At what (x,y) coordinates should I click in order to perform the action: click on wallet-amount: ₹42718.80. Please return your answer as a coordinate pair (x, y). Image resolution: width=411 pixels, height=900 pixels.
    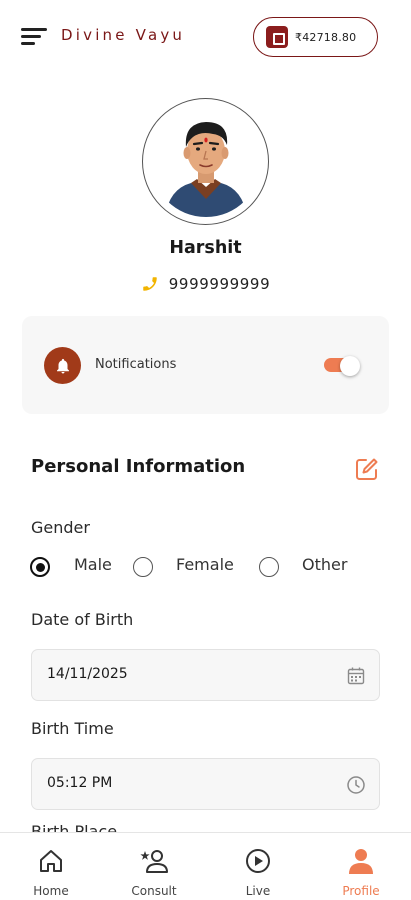
    Looking at the image, I should click on (326, 37).